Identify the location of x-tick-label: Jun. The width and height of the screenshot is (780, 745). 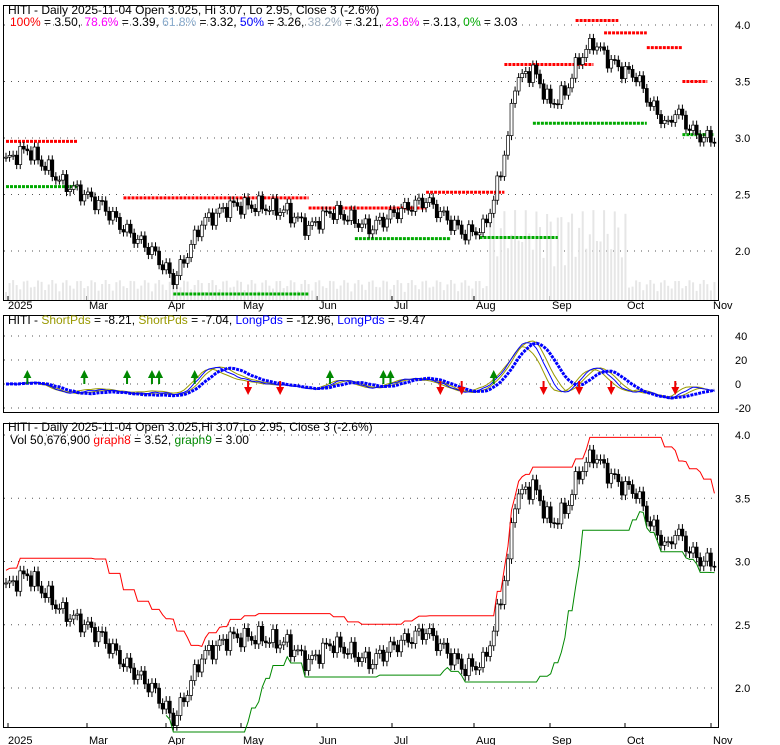
(328, 740).